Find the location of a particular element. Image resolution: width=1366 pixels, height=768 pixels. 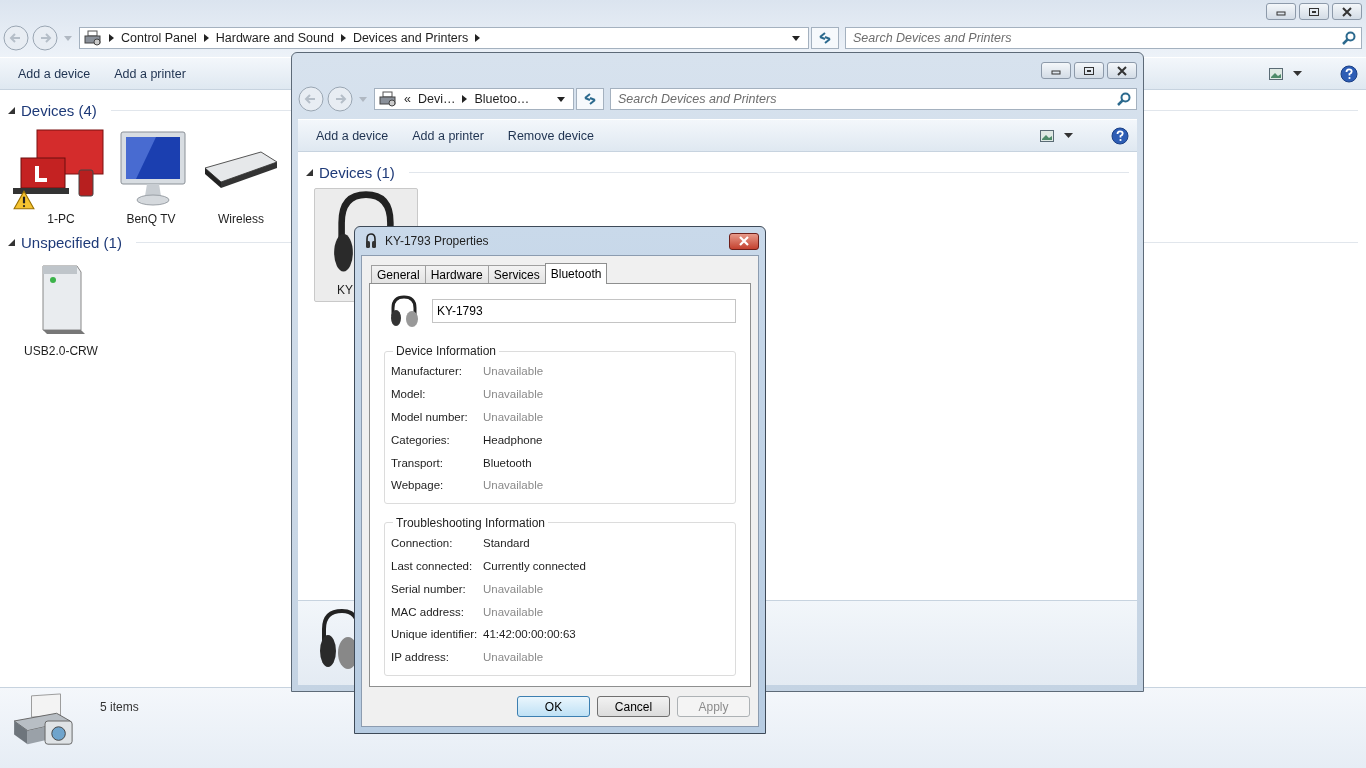

property-label: Serial number: is located at coordinates (429, 588).